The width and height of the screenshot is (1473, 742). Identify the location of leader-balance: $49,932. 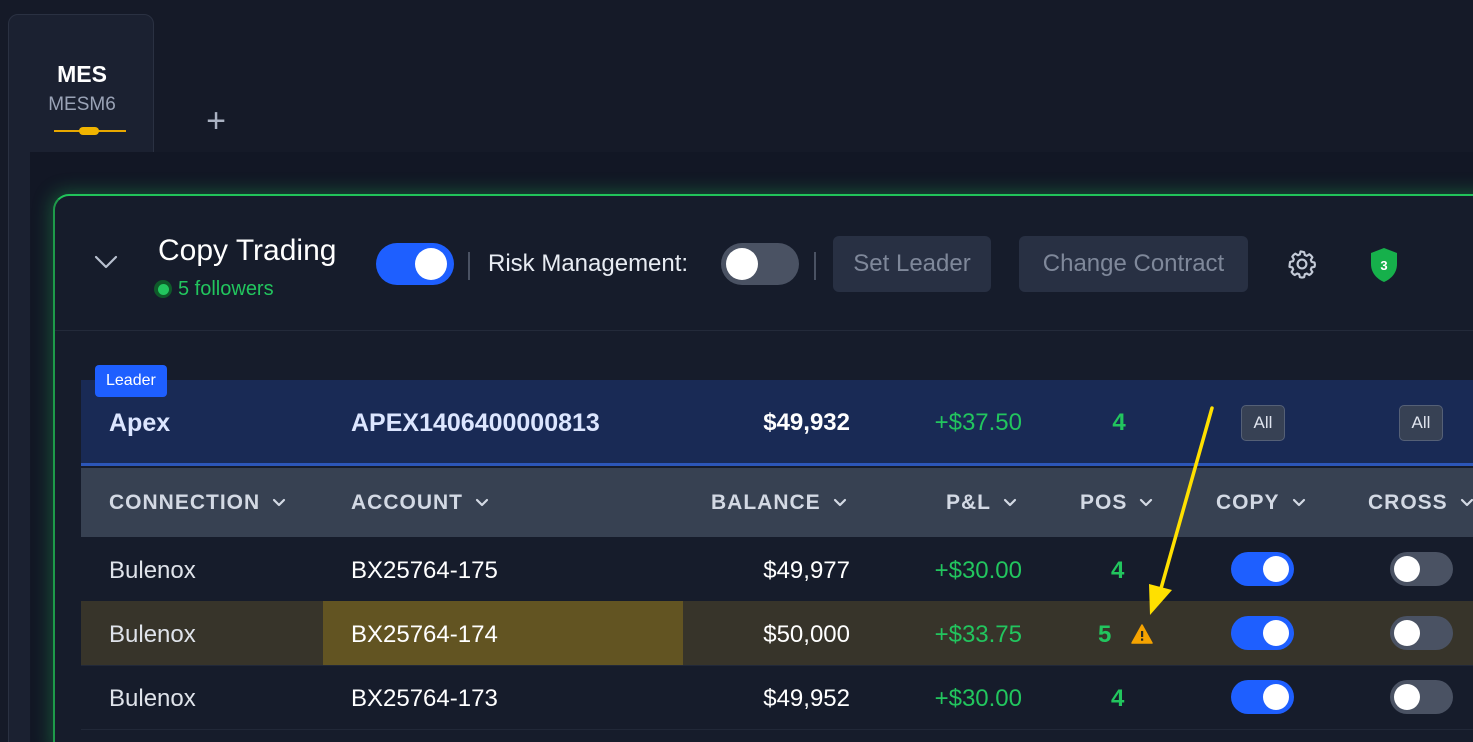
(806, 422).